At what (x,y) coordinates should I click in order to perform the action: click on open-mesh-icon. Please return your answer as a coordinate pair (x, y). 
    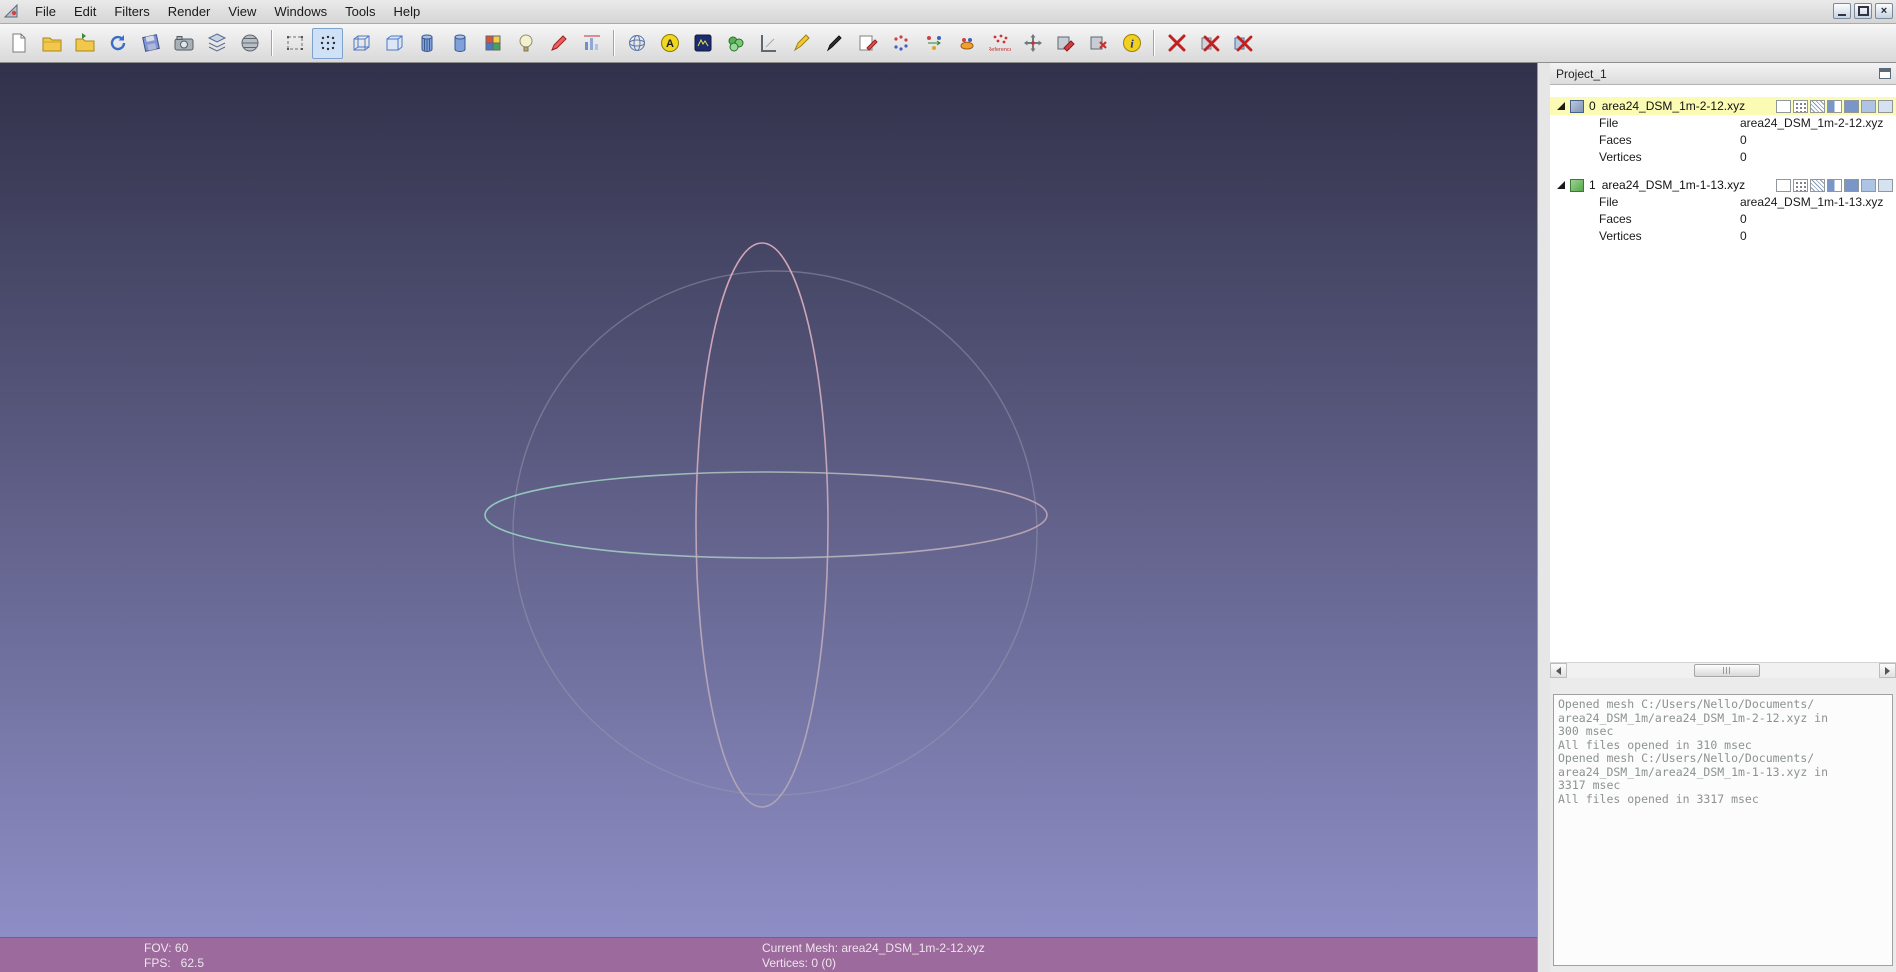
    Looking at the image, I should click on (84, 43).